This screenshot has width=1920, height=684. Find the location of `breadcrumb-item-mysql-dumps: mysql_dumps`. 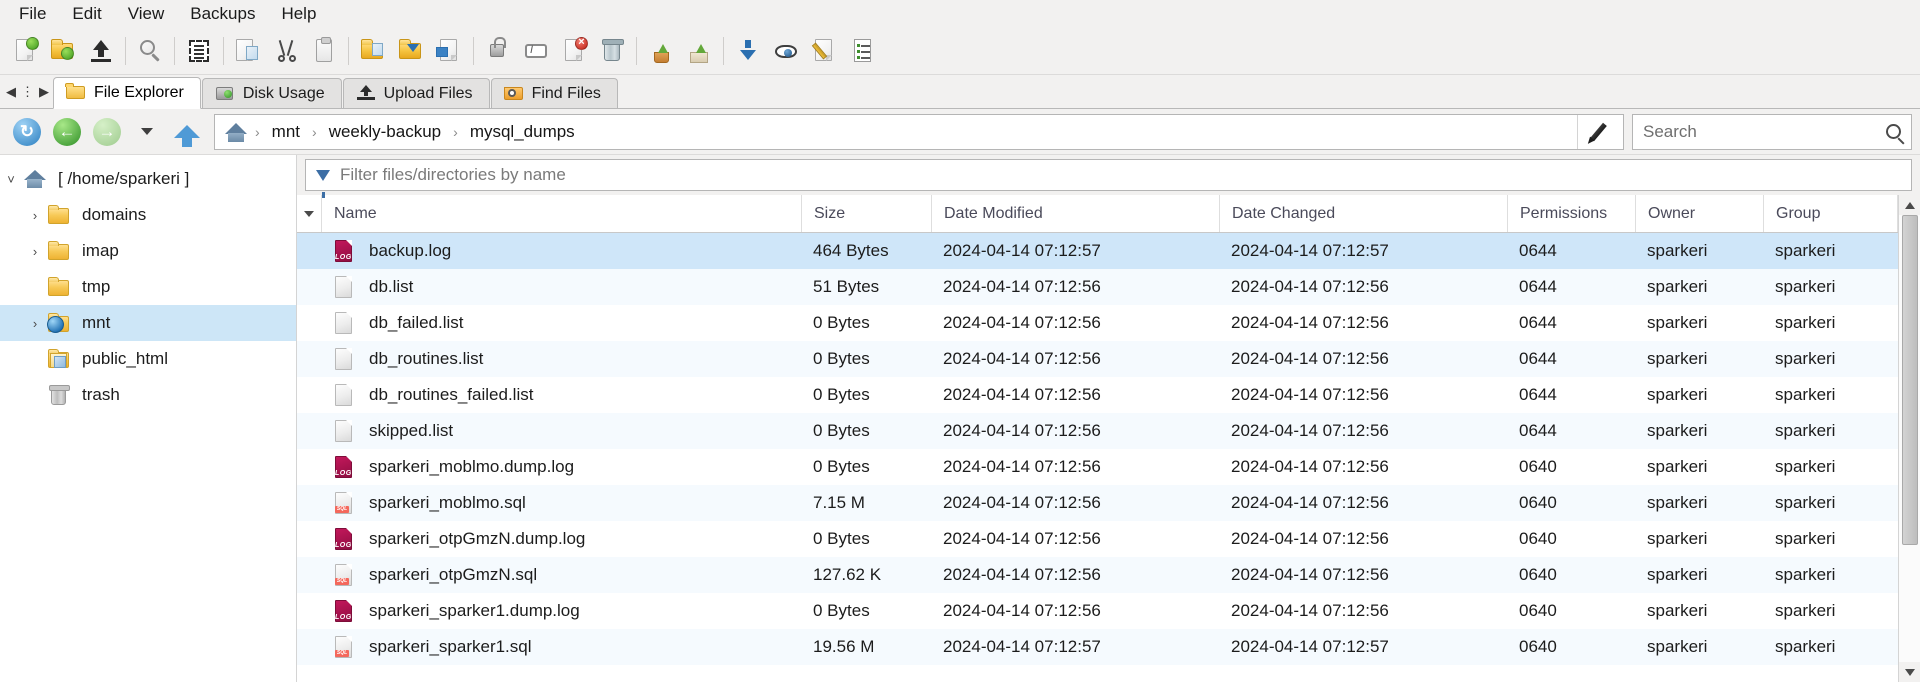

breadcrumb-item-mysql-dumps: mysql_dumps is located at coordinates (522, 132).